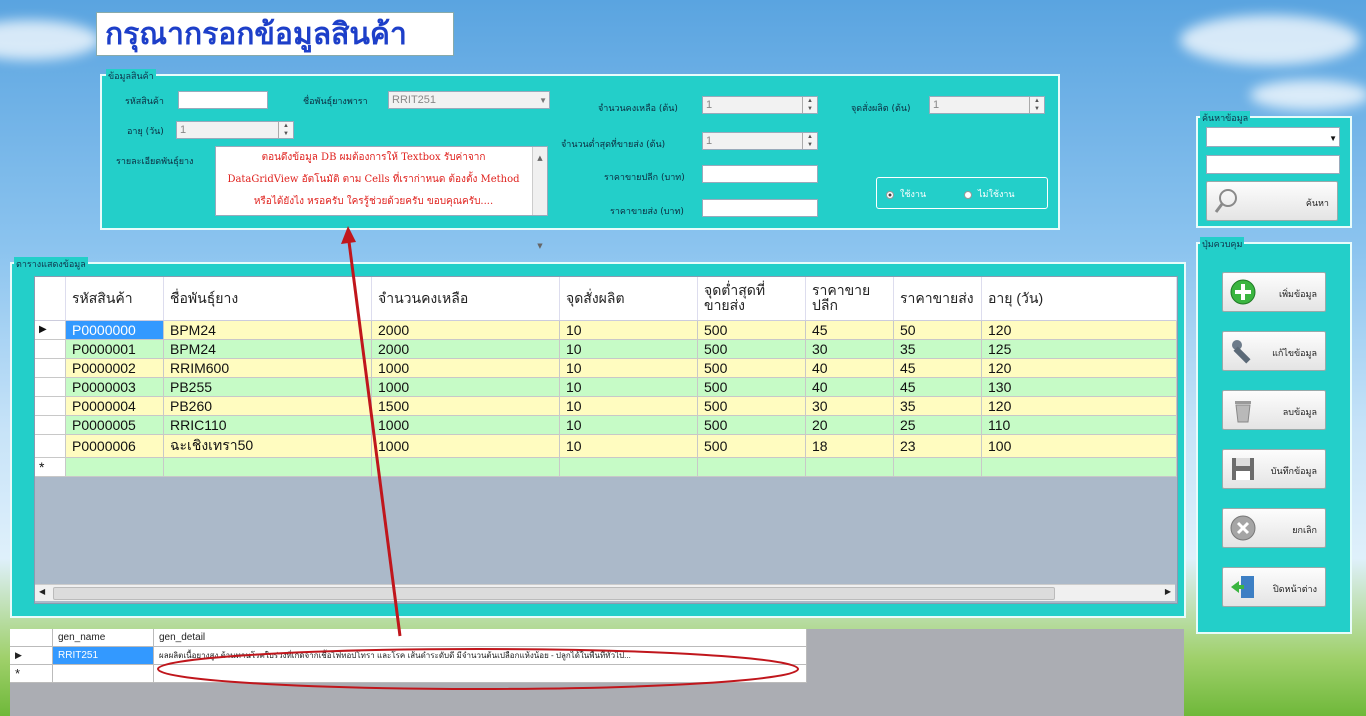 This screenshot has width=1366, height=716. Describe the element at coordinates (478, 669) in the screenshot. I see `annotation-ellipse` at that location.